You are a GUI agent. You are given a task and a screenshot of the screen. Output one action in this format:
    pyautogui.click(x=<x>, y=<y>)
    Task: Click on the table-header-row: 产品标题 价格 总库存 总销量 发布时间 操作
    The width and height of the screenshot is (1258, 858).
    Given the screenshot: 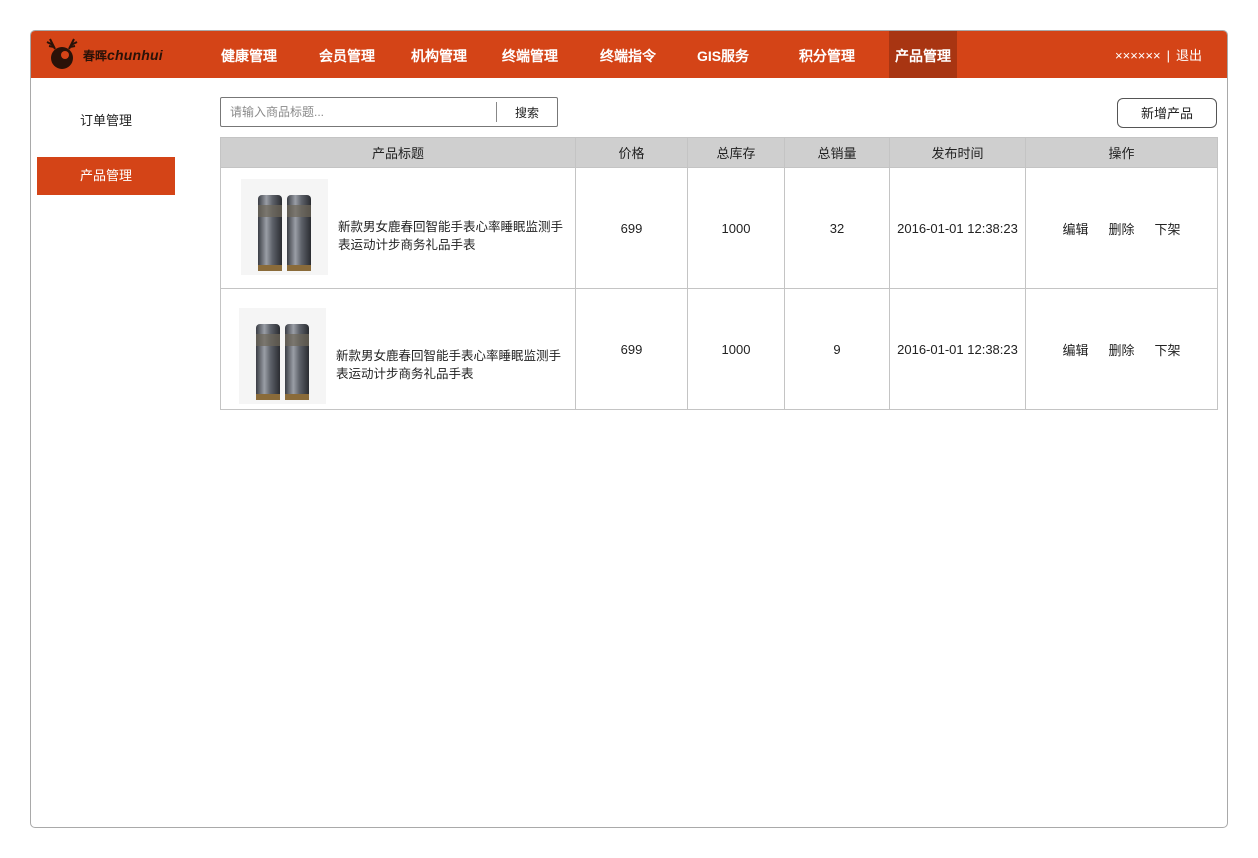 What is the action you would take?
    pyautogui.click(x=719, y=152)
    